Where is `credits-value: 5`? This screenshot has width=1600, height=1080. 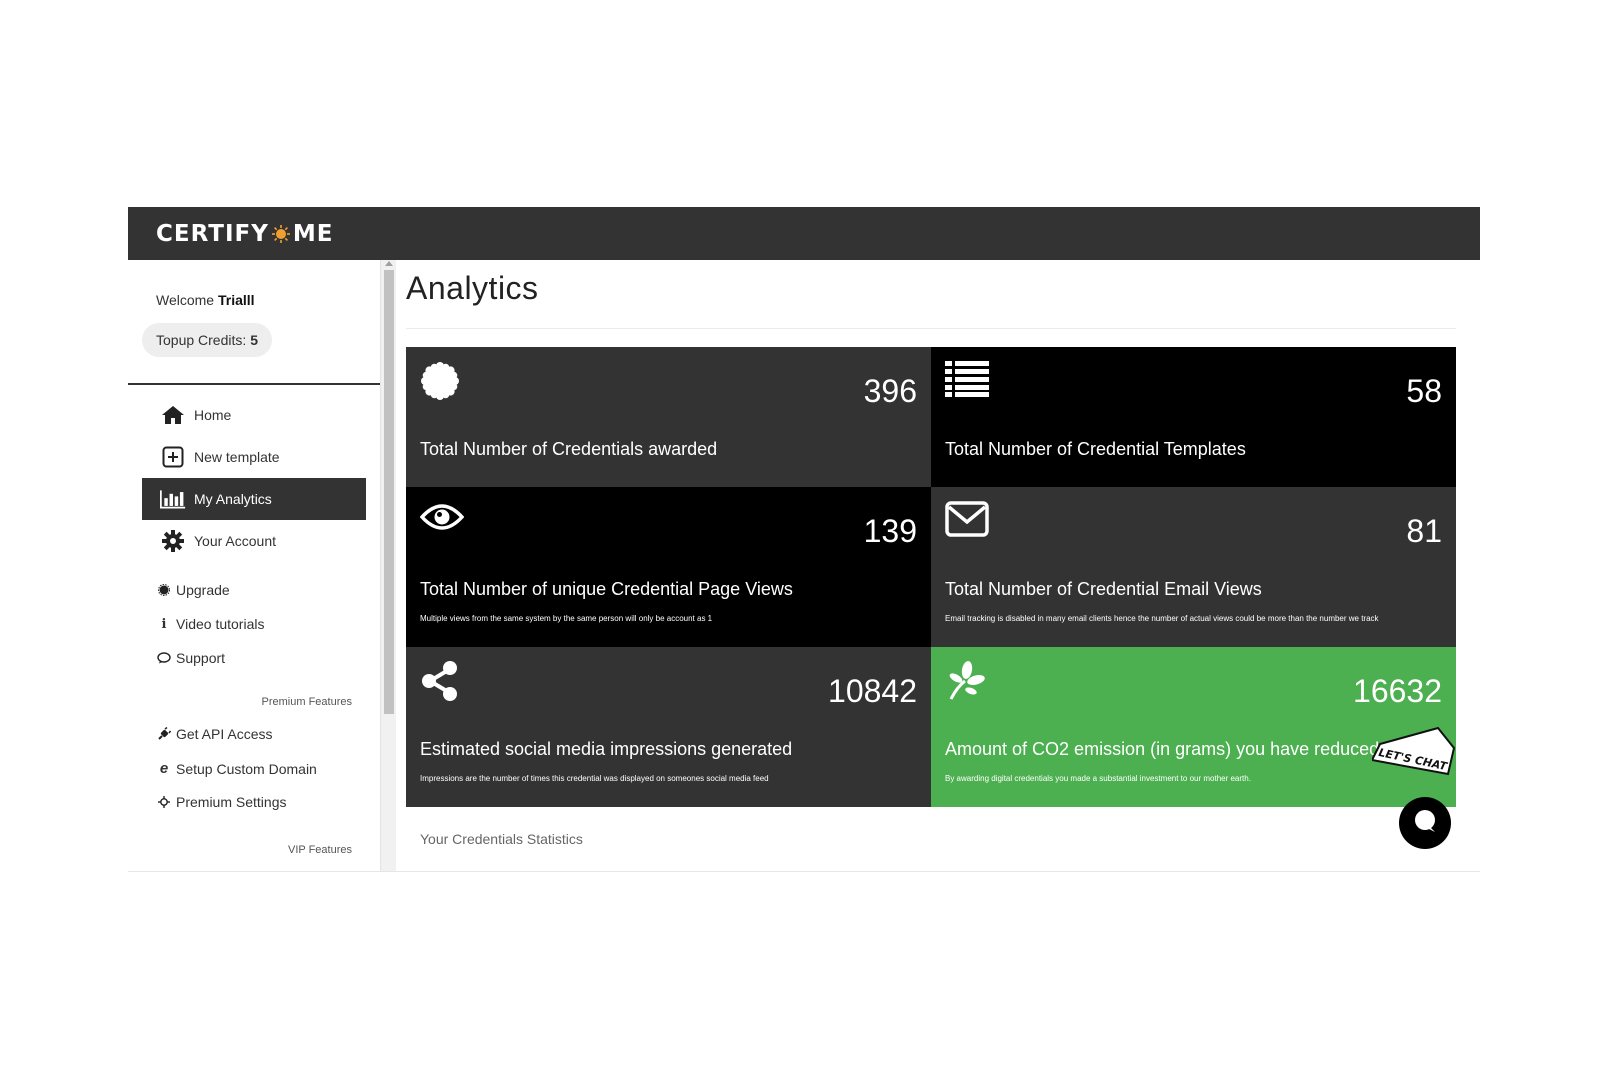 credits-value: 5 is located at coordinates (254, 340).